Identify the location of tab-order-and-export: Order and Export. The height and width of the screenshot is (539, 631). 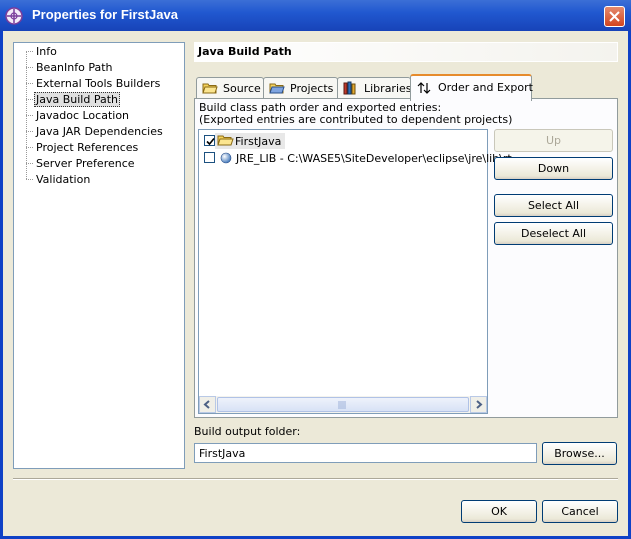
(471, 87).